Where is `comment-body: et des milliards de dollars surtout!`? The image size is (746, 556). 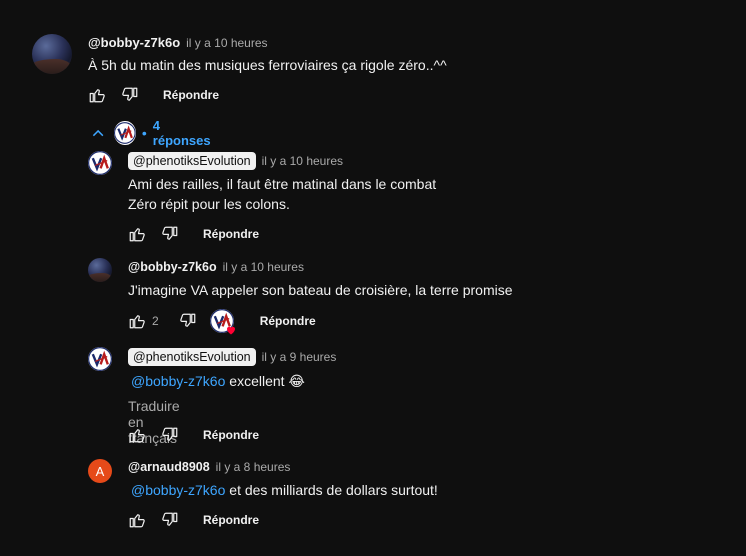
comment-body: et des milliards de dollars surtout! is located at coordinates (333, 490).